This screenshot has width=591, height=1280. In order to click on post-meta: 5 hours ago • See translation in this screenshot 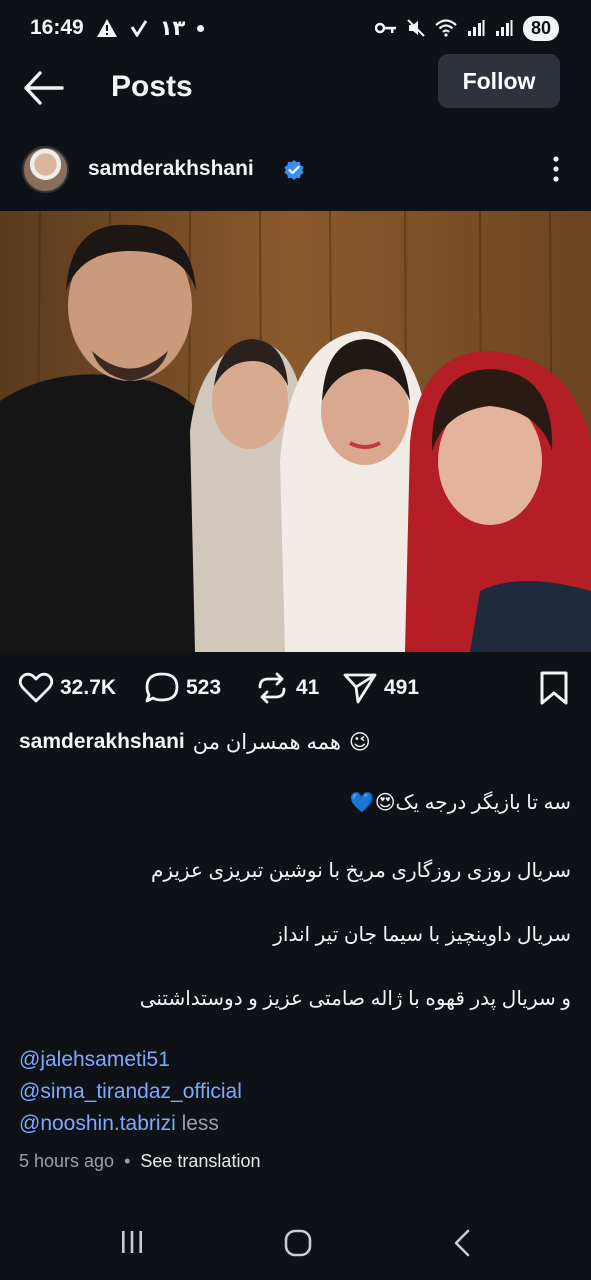, I will do `click(139, 1161)`.